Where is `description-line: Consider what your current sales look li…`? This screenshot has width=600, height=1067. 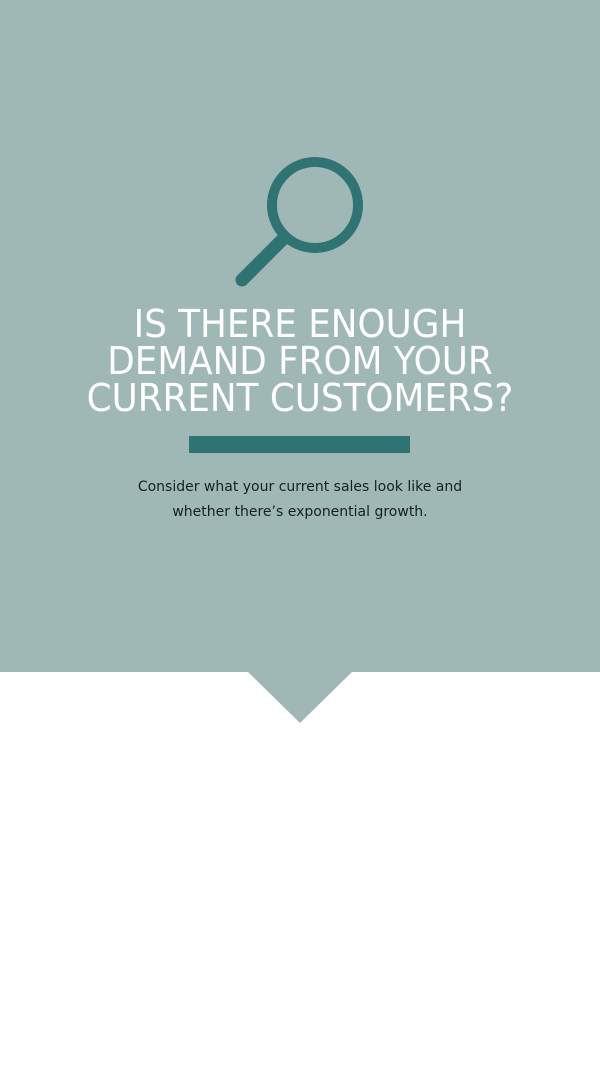
description-line: Consider what your current sales look li… is located at coordinates (300, 487).